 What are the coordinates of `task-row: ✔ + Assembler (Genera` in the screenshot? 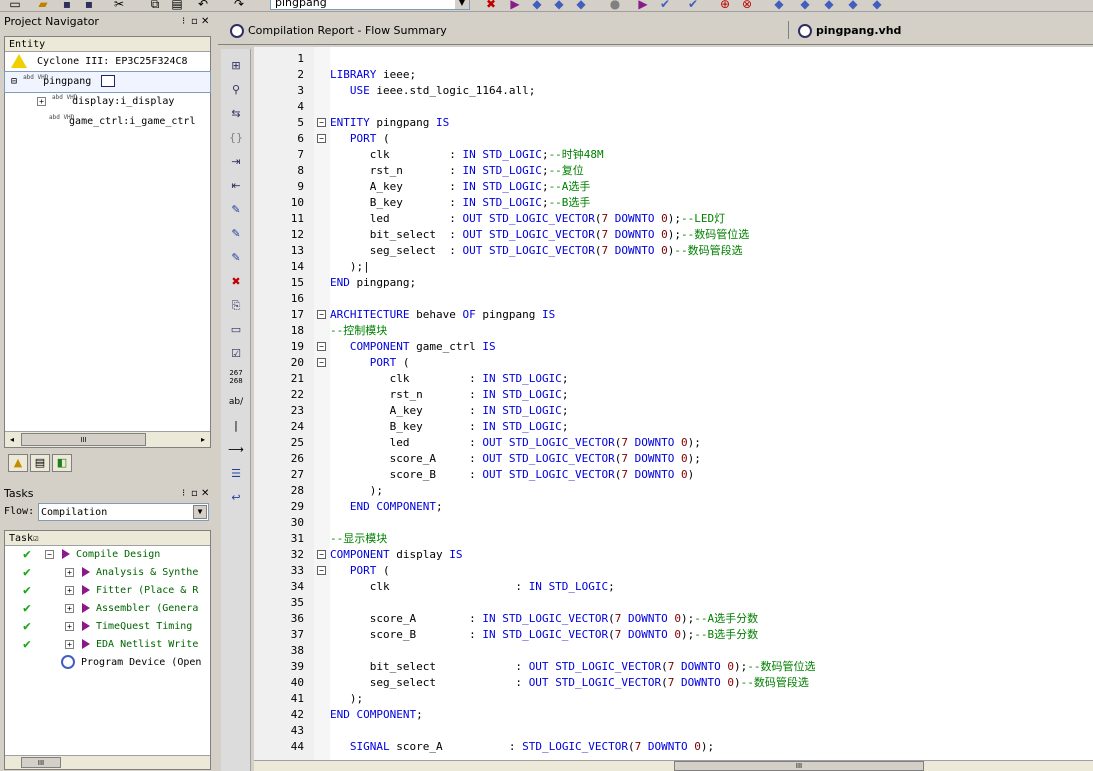 It's located at (107, 609).